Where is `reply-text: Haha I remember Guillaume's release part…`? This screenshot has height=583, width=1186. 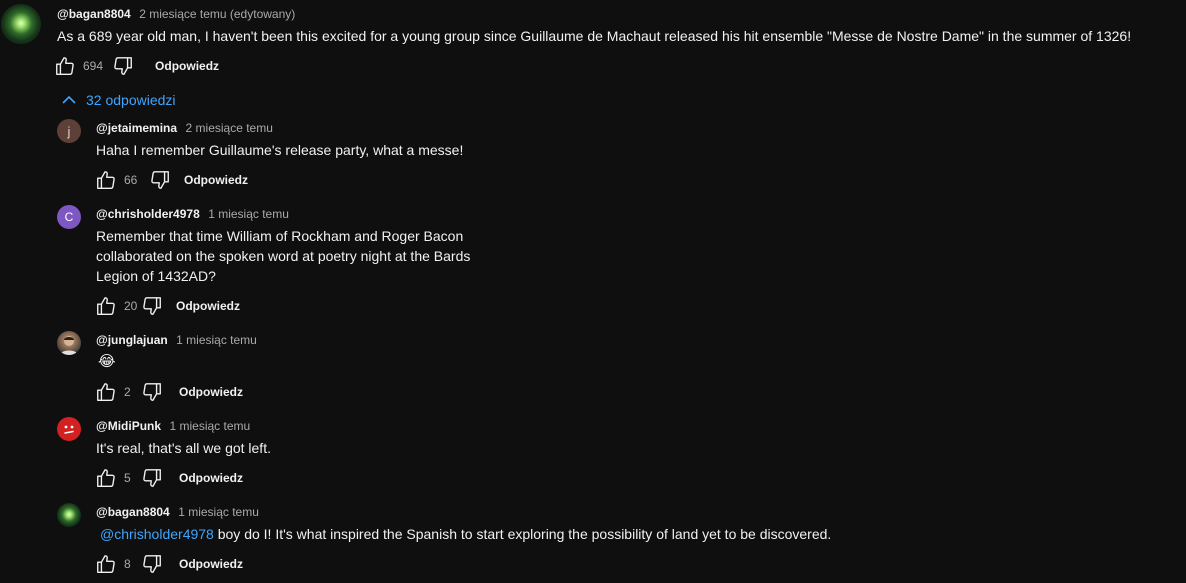 reply-text: Haha I remember Guillaume's release part… is located at coordinates (280, 150).